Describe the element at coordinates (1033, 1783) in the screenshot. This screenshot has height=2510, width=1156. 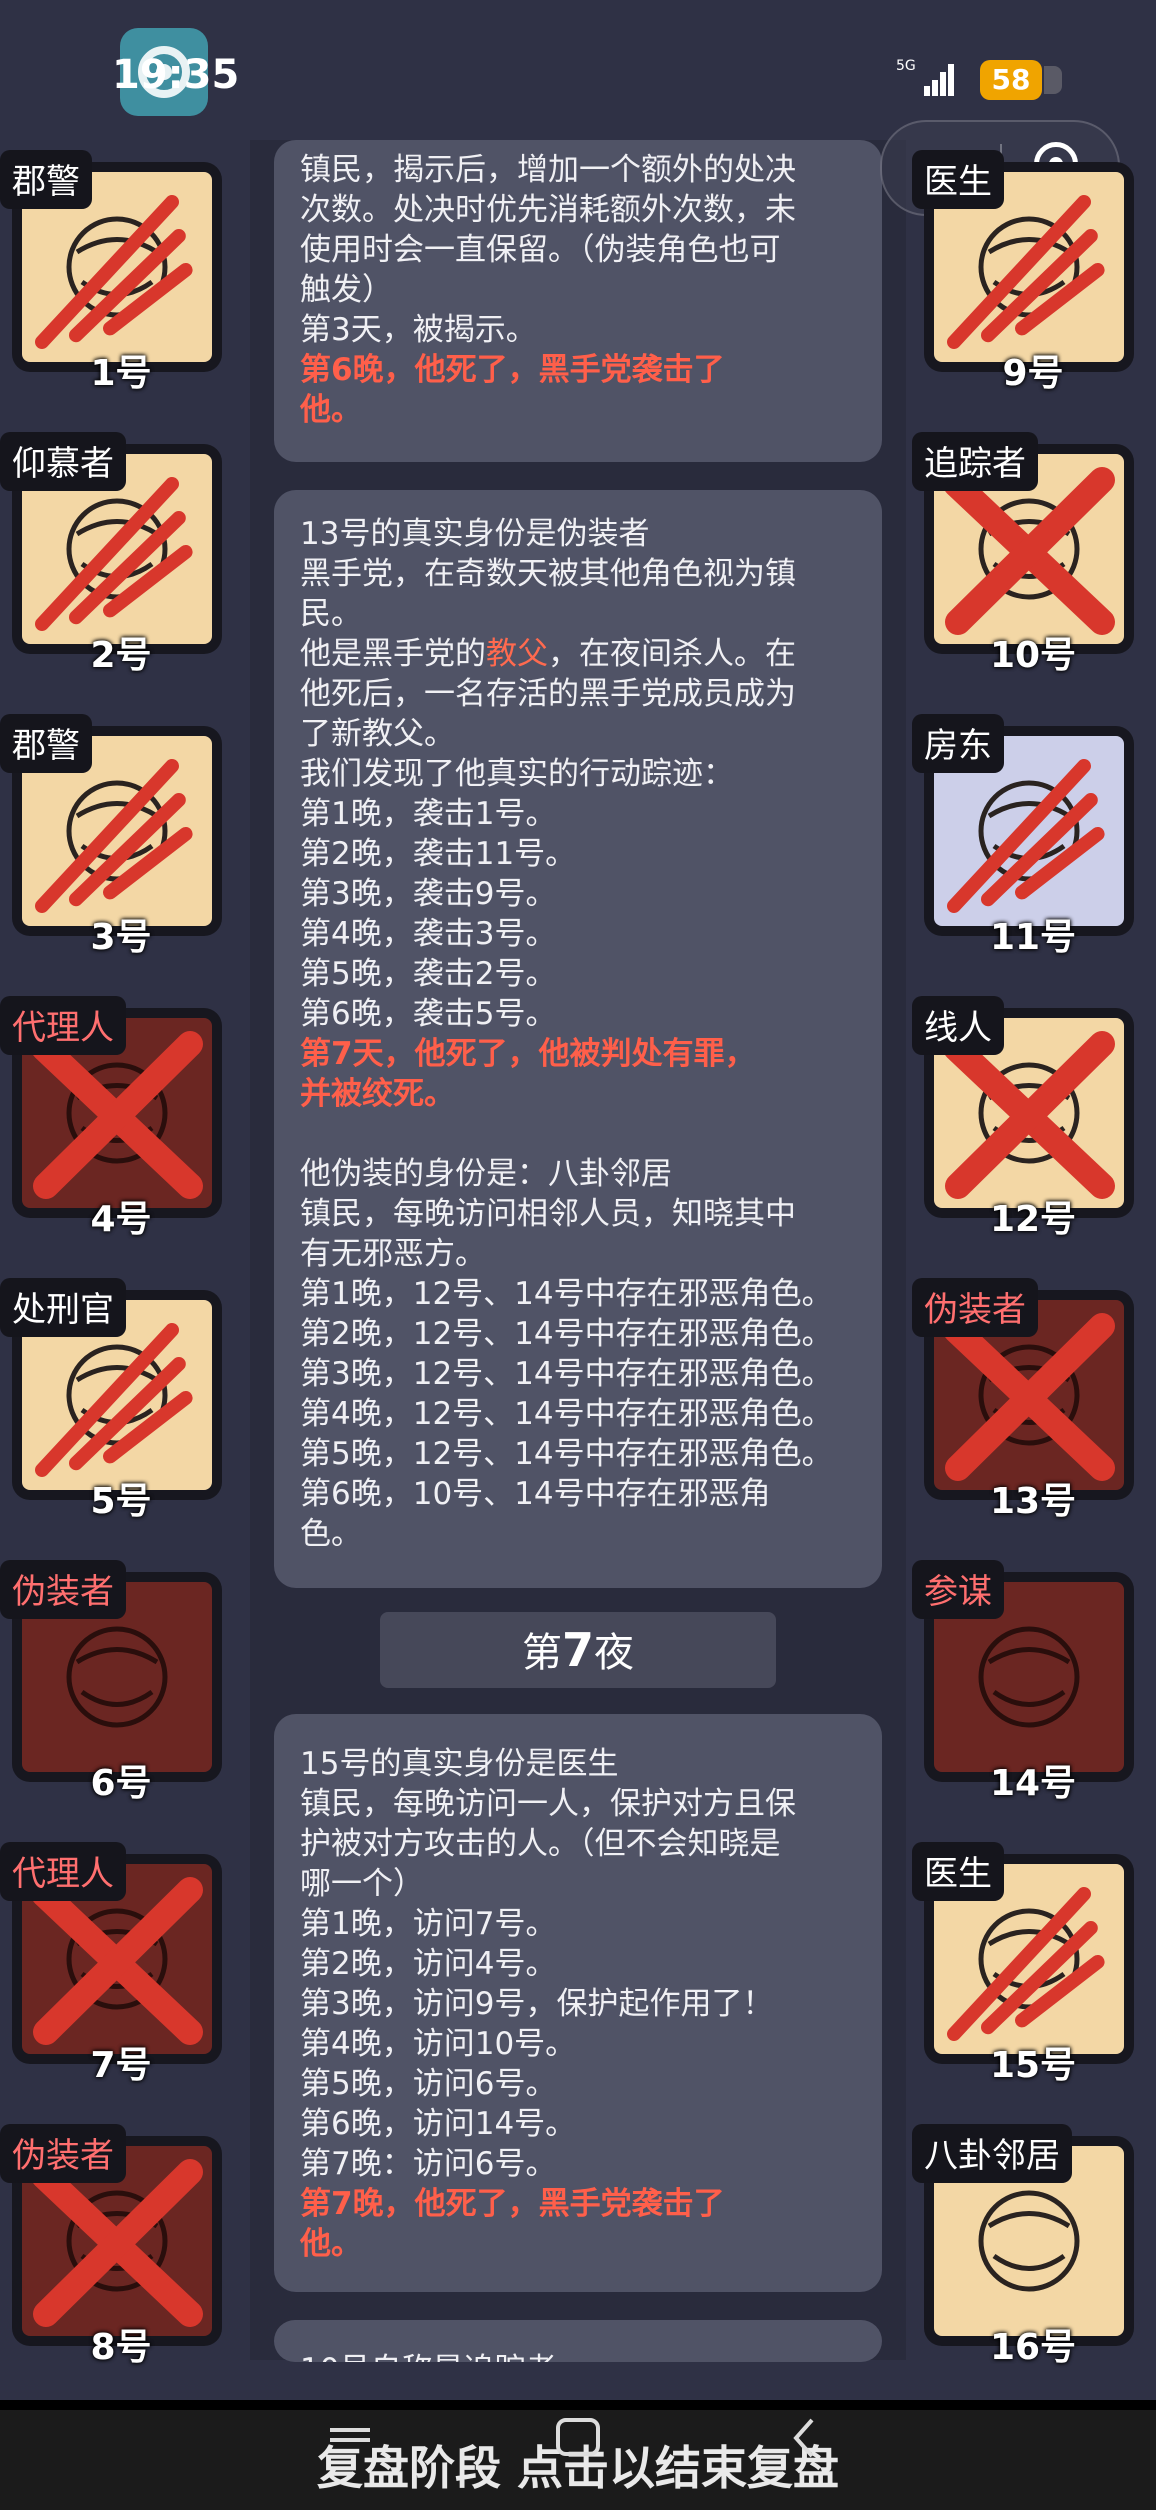
I see `player-number: 14号` at that location.